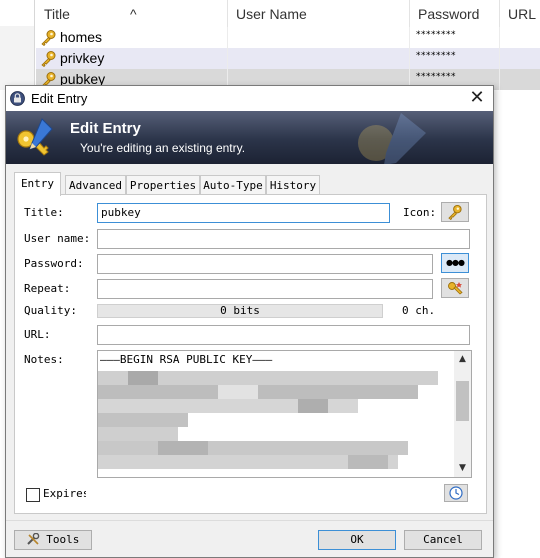 The height and width of the screenshot is (558, 540). Describe the element at coordinates (449, 14) in the screenshot. I see `column-header-password-label: Password` at that location.